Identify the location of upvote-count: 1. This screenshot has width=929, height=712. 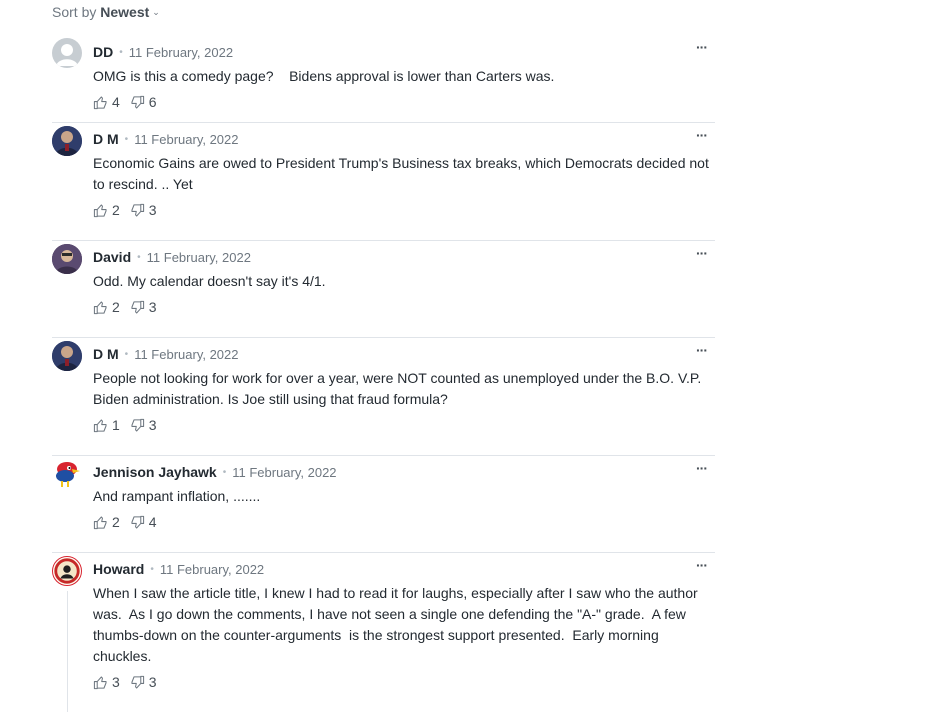
(116, 425).